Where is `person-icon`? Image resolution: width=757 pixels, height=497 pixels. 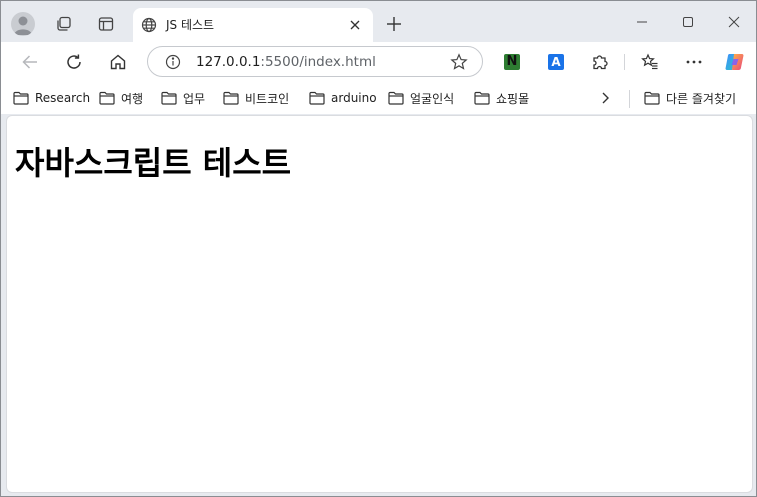
person-icon is located at coordinates (23, 25).